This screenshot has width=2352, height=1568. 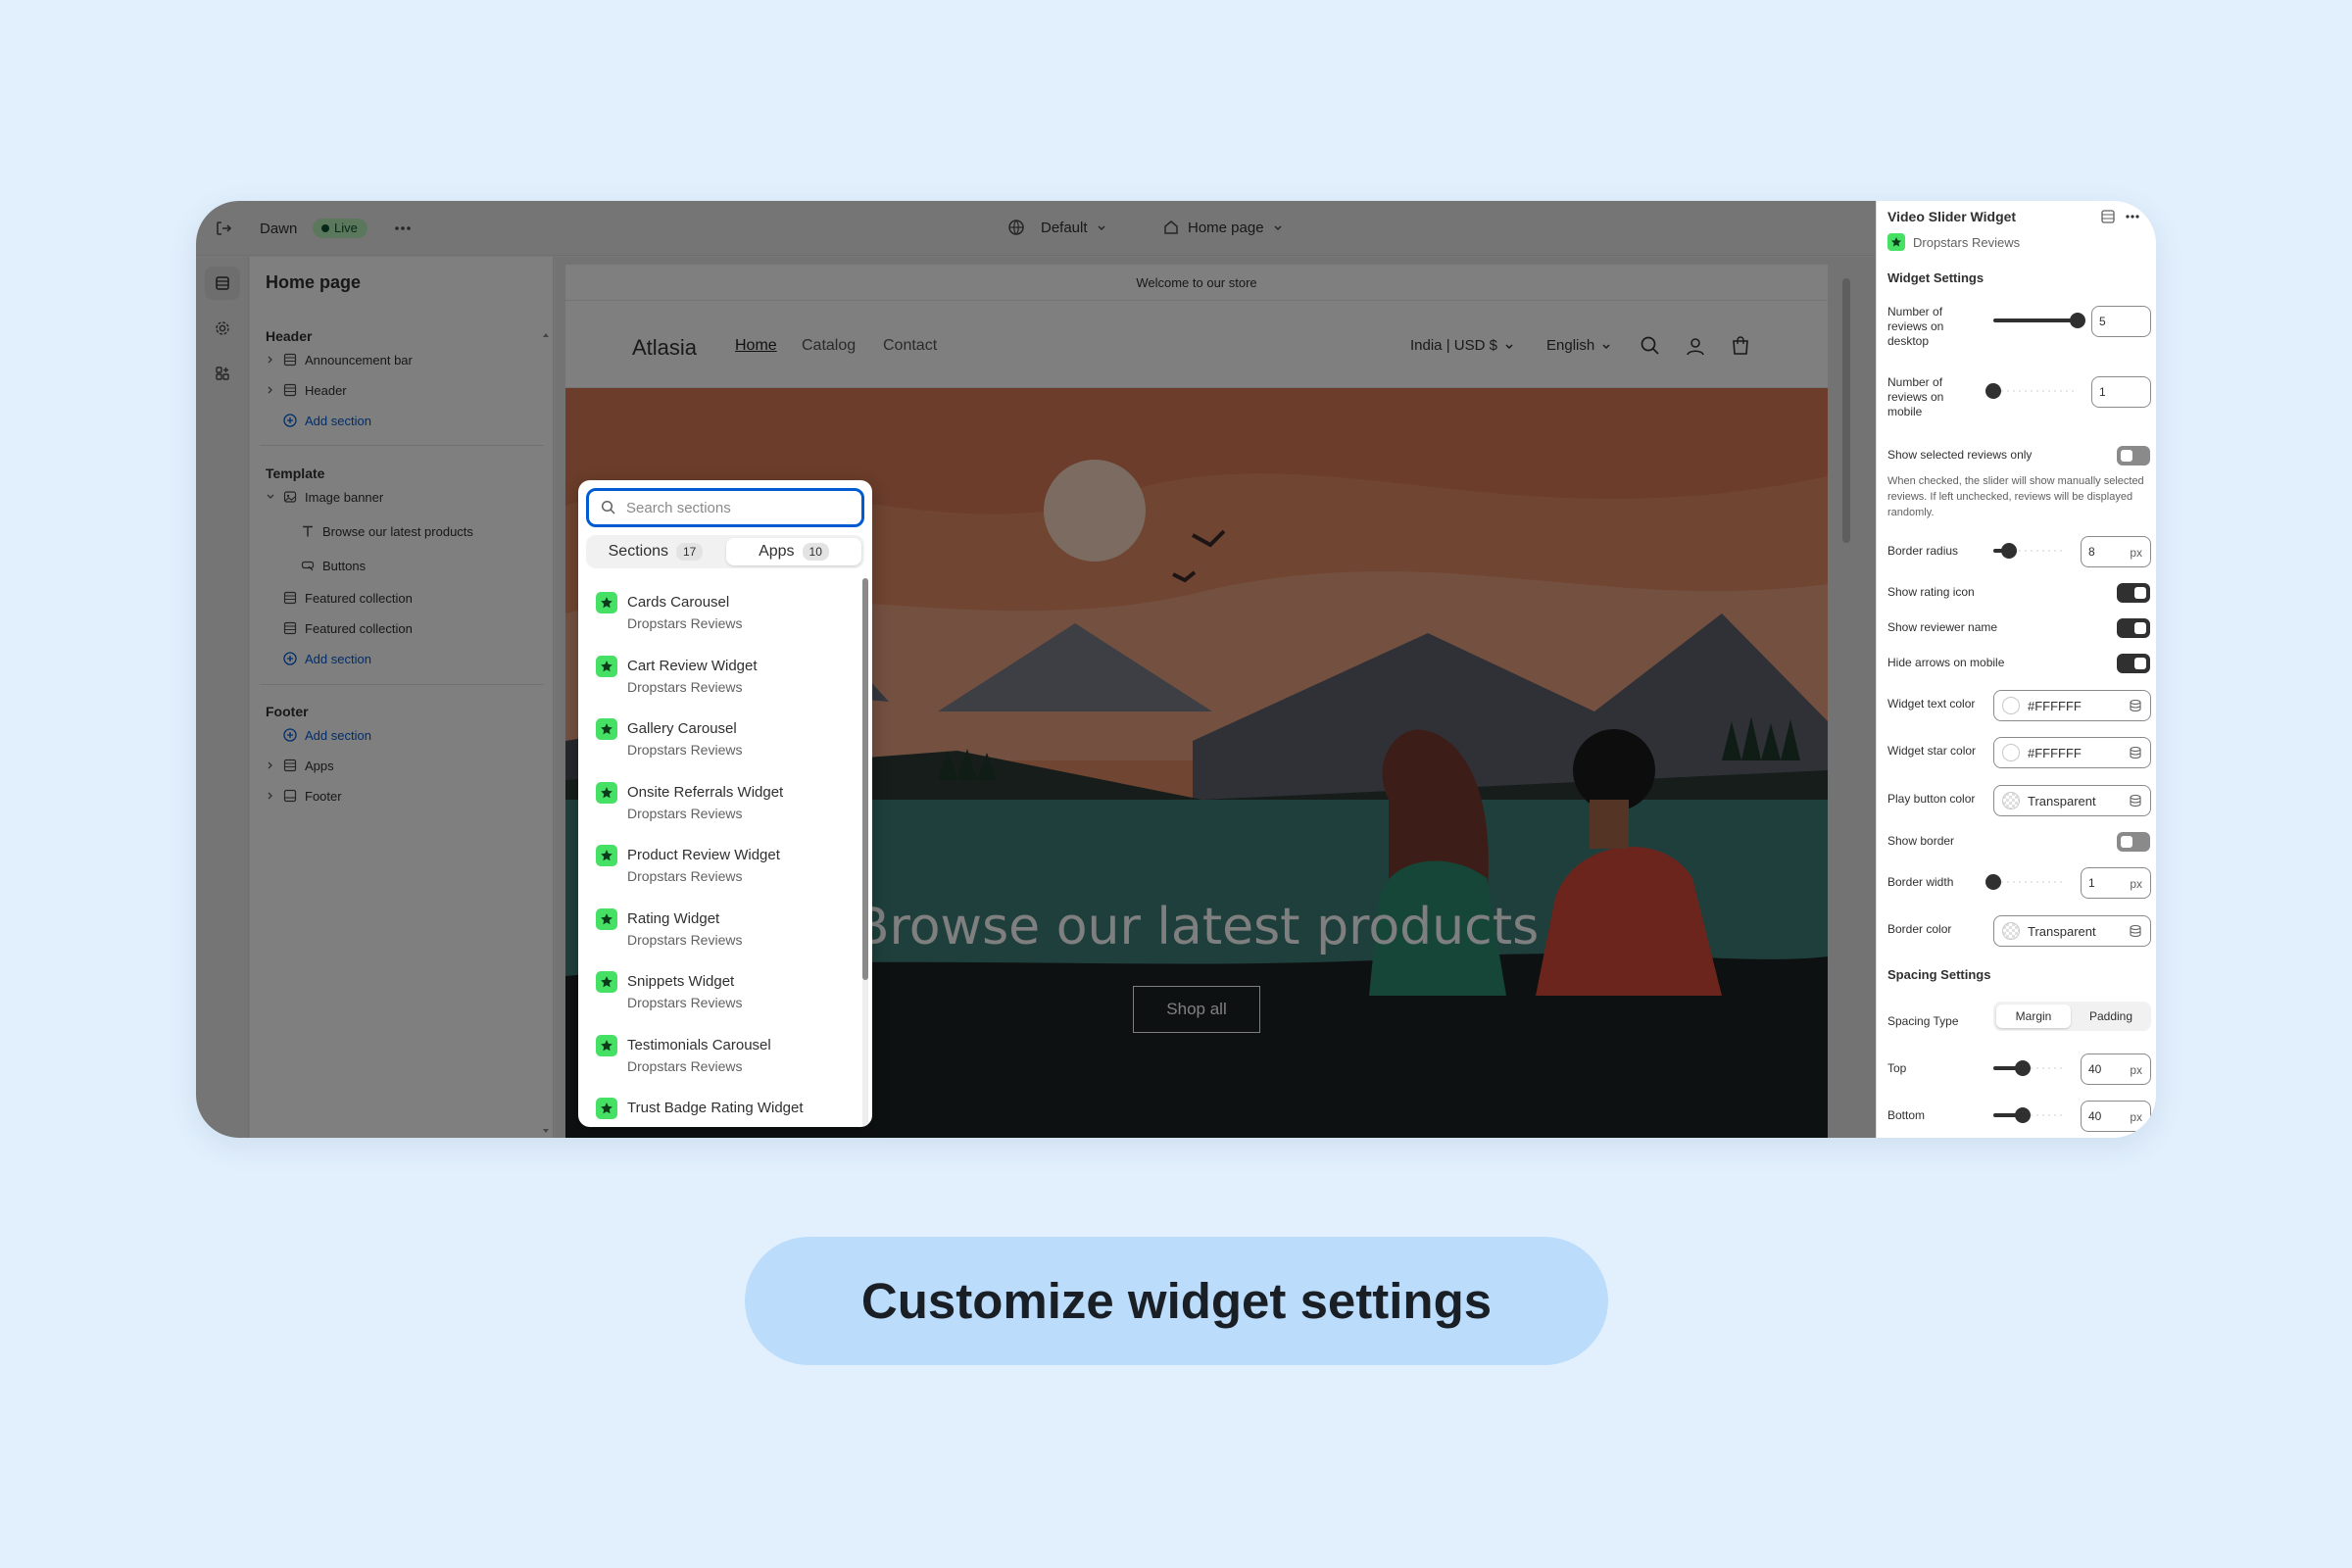 I want to click on play-color-picker: Transparent, so click(x=2072, y=800).